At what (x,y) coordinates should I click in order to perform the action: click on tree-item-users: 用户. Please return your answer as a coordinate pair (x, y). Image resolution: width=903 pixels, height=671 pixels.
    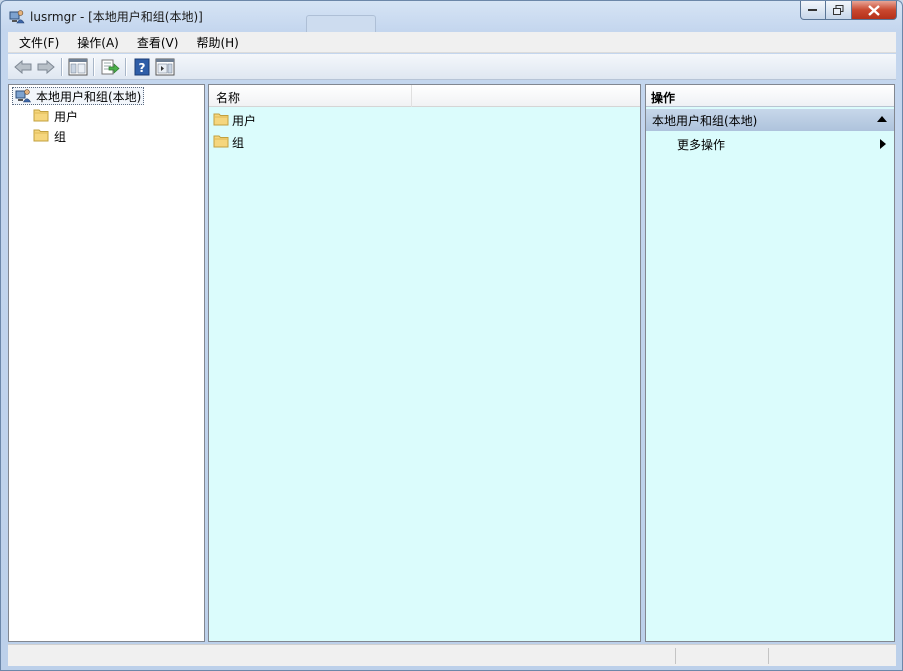
    Looking at the image, I should click on (55, 116).